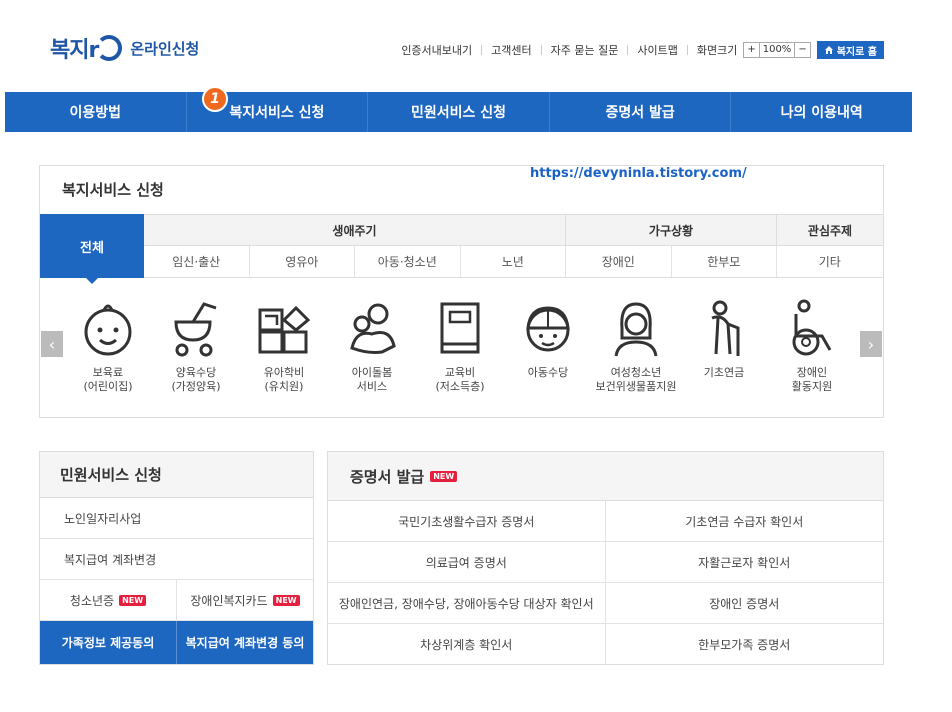 The height and width of the screenshot is (712, 952). I want to click on zoom-control: + 100% −, so click(777, 50).